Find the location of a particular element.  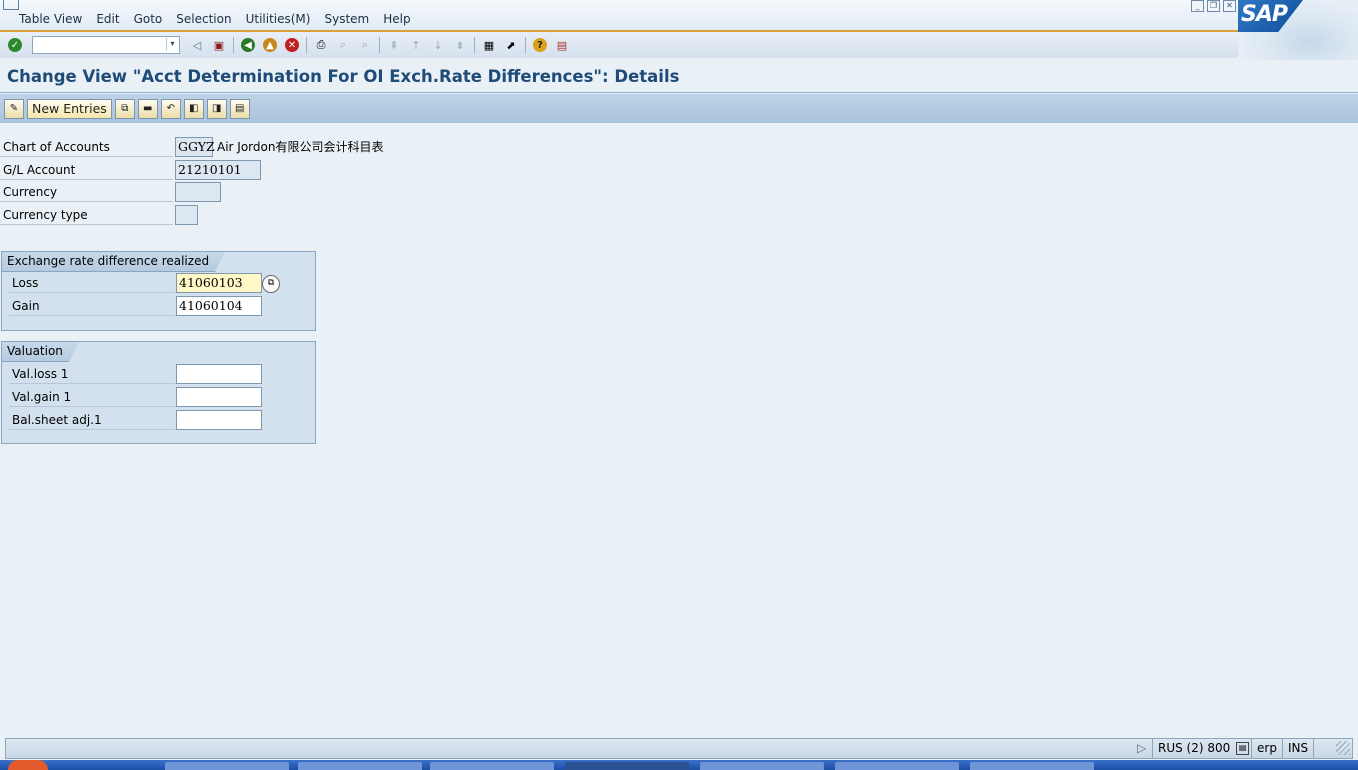

system-list-icon: ▤ is located at coordinates (1243, 748).